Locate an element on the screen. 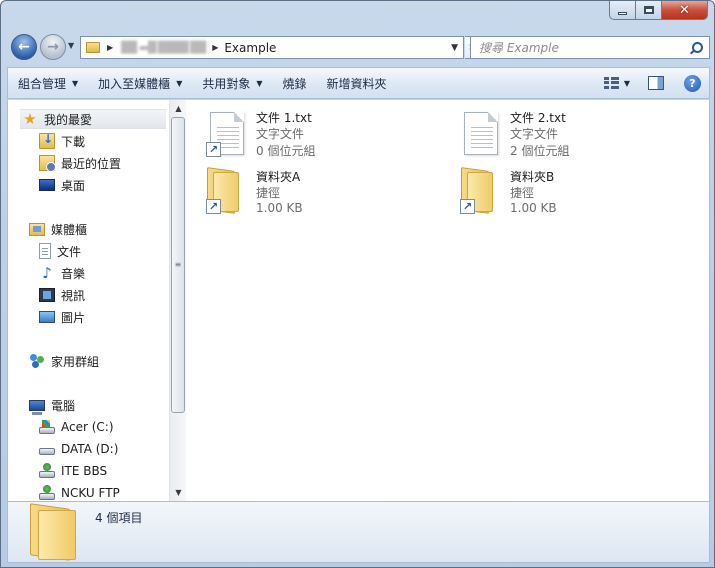 The height and width of the screenshot is (568, 715). file-item: ↗ 資料夾B 捷徑 1.00 KB is located at coordinates (560, 187).